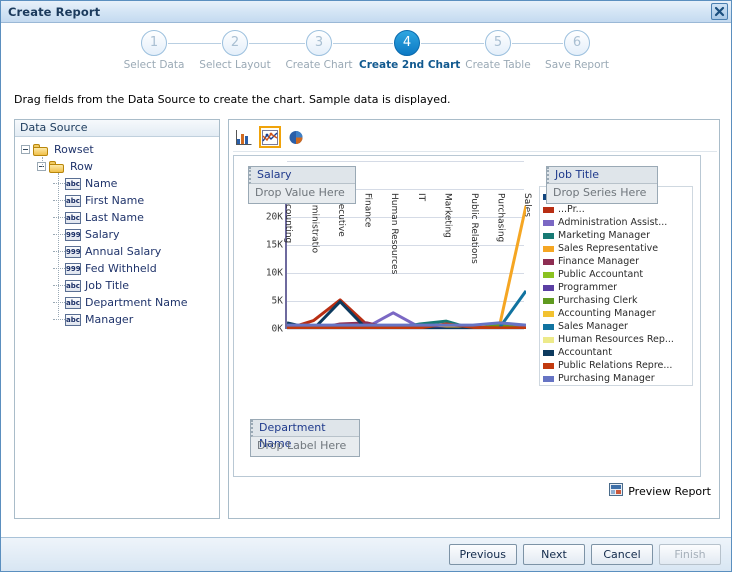  Describe the element at coordinates (123, 251) in the screenshot. I see `tree-item-label: Annual Salary` at that location.